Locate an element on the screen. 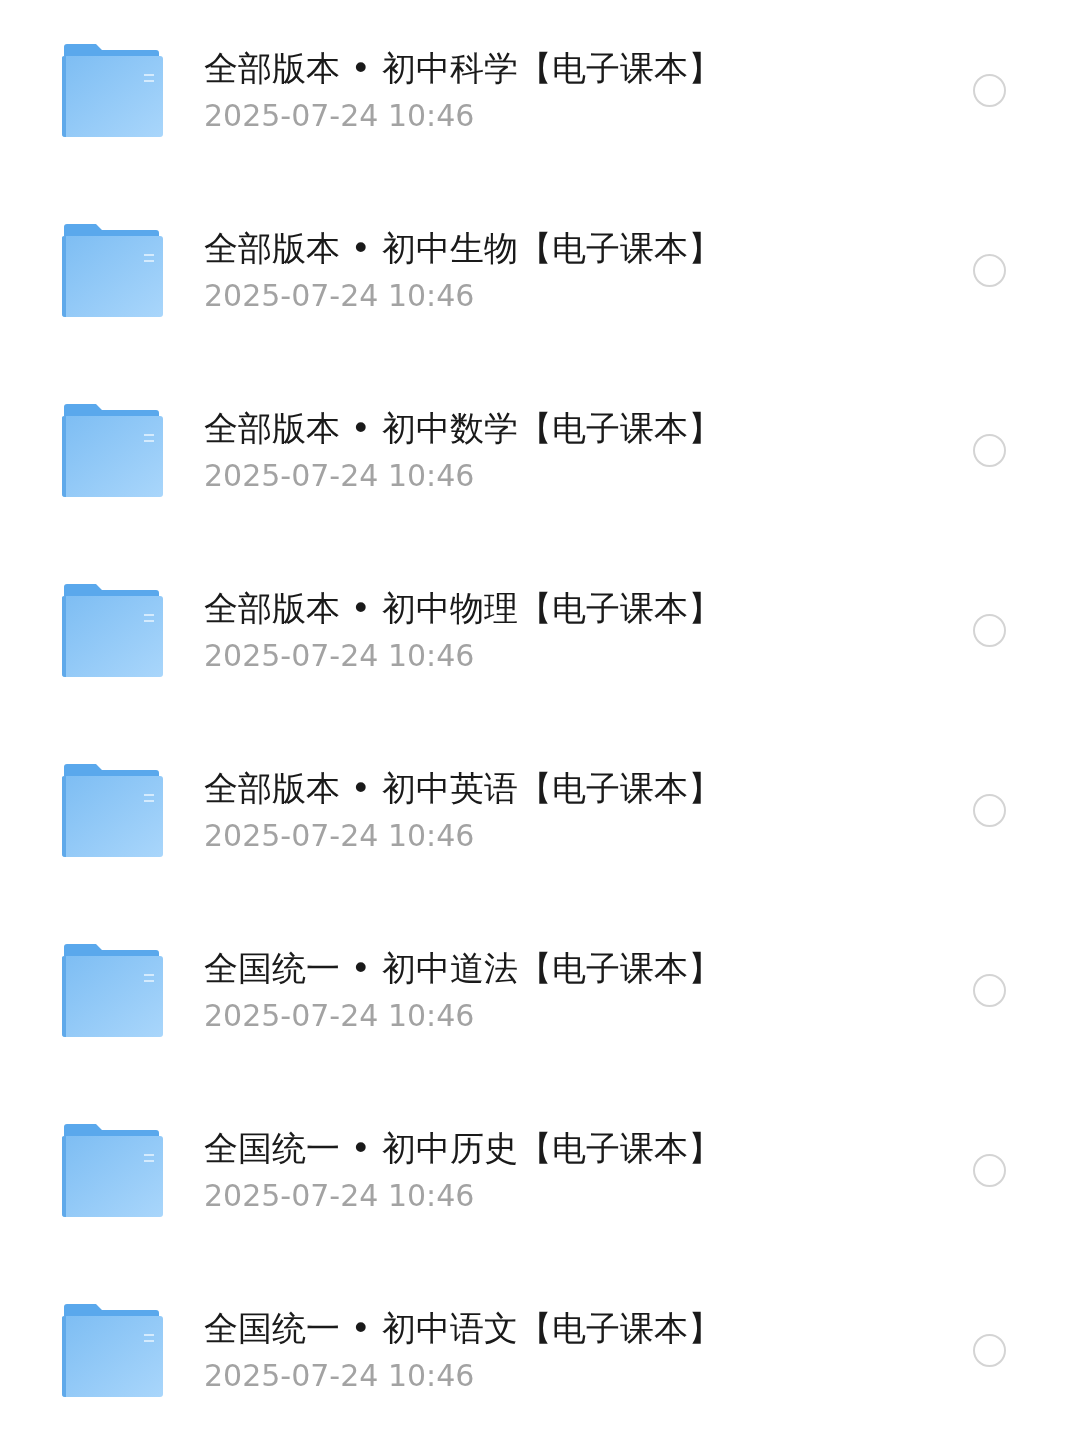 Image resolution: width=1080 pixels, height=1434 pixels. folder-name: 全部版本 • 初中数学【电子课本】 is located at coordinates (463, 428).